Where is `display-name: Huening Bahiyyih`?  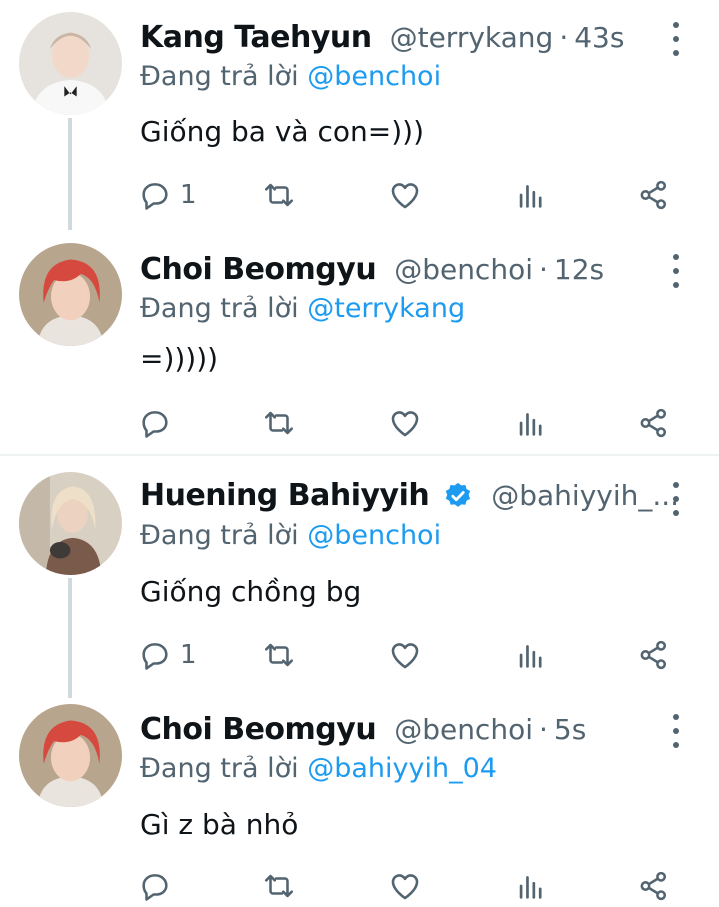 display-name: Huening Bahiyyih is located at coordinates (285, 495).